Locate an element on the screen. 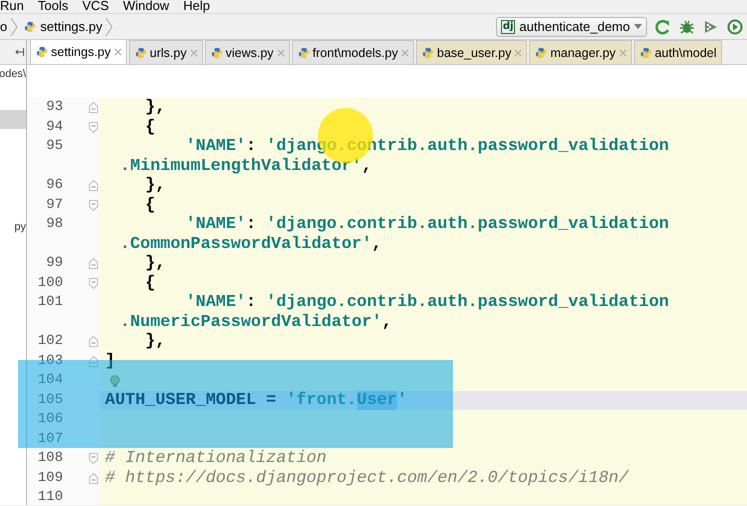 This screenshot has height=506, width=747. line-number: 110 is located at coordinates (50, 496).